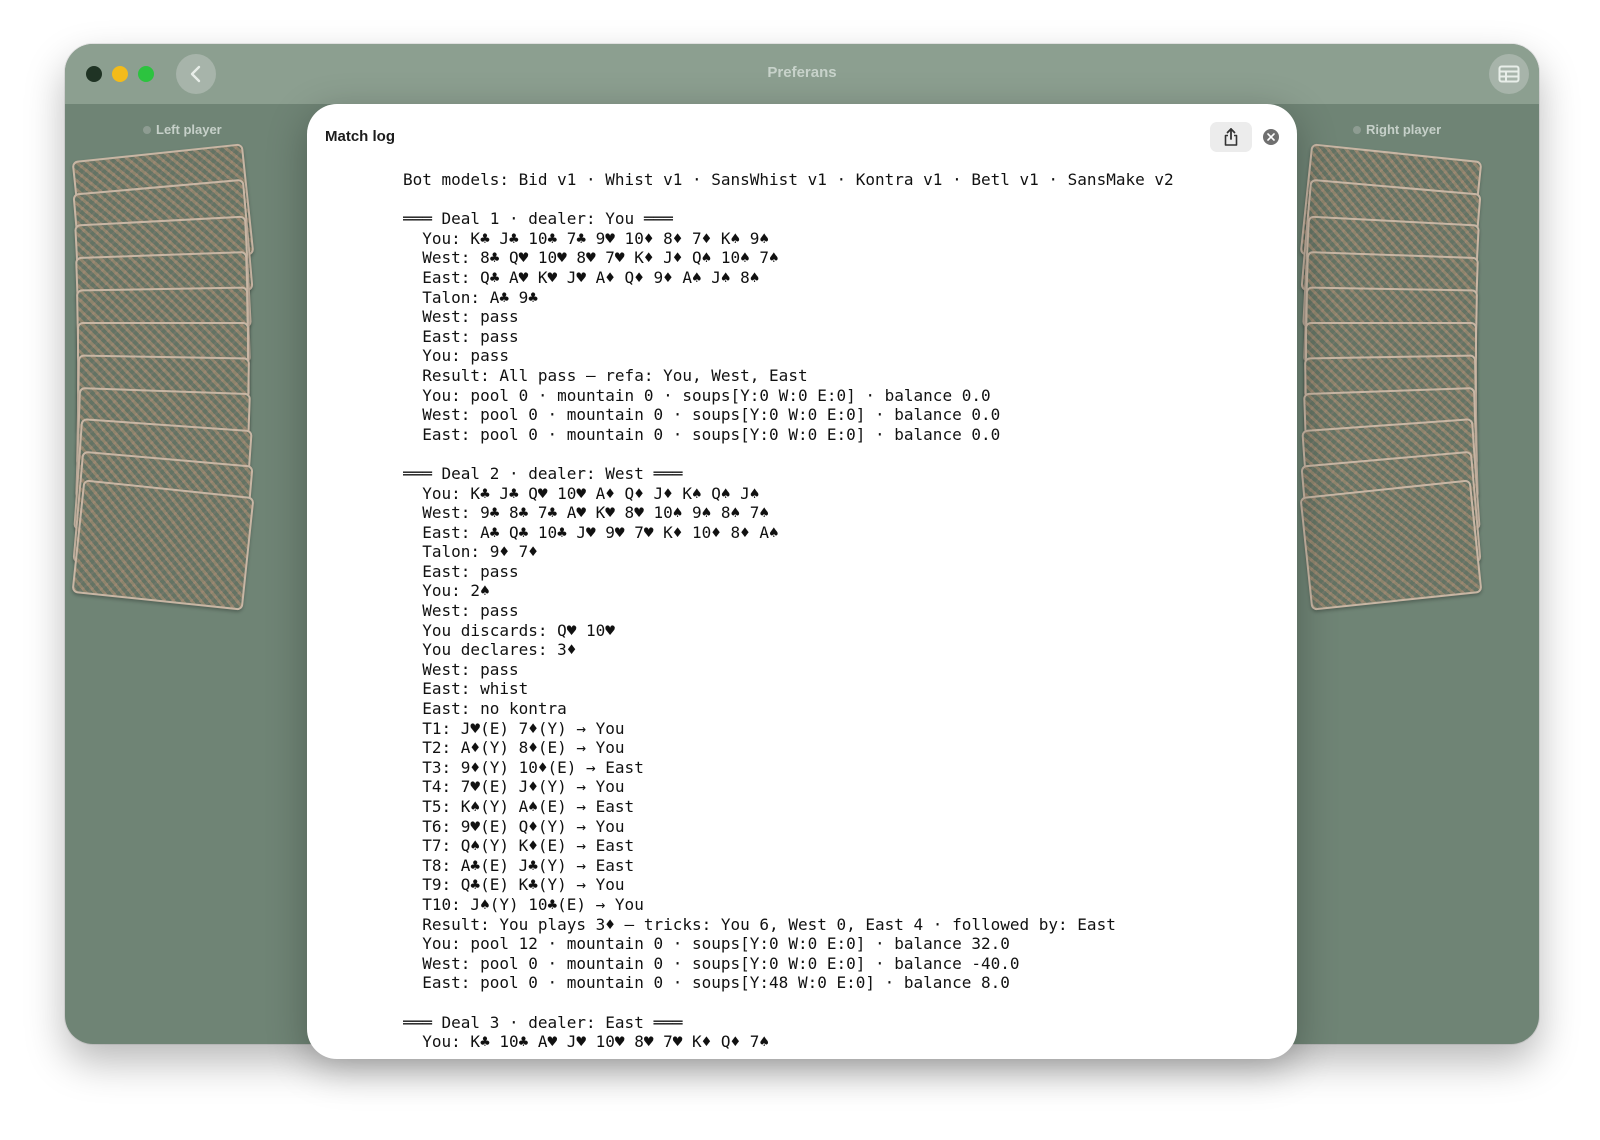 The width and height of the screenshot is (1600, 1140). Describe the element at coordinates (1404, 129) in the screenshot. I see `right-player-name: Right player` at that location.